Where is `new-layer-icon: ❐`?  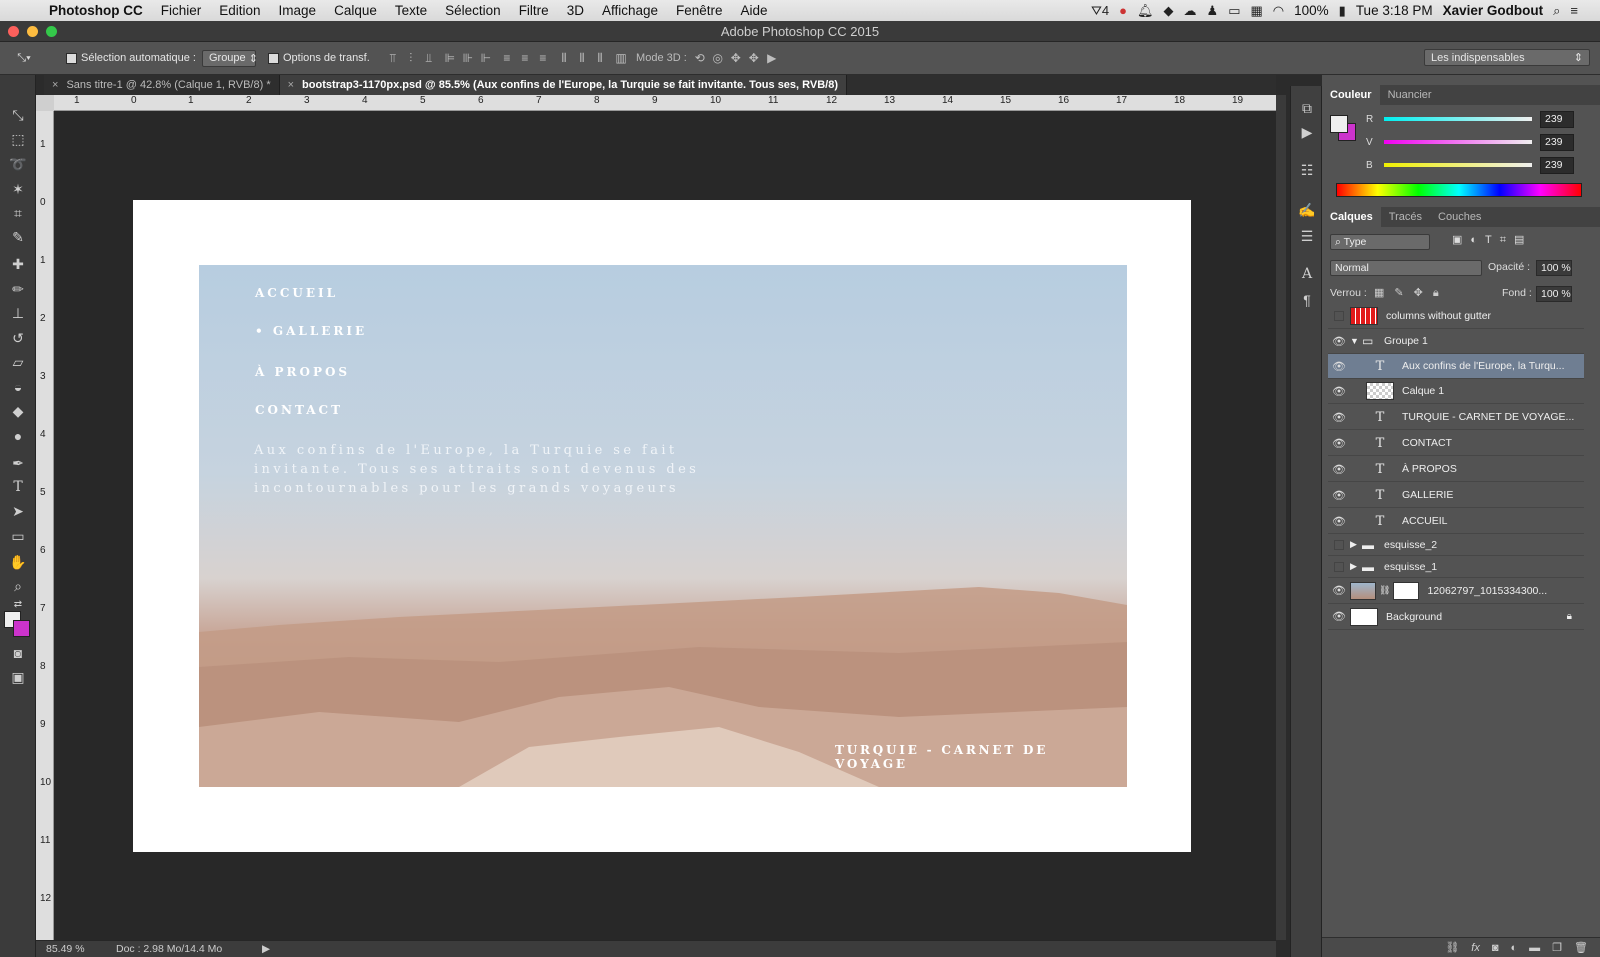 new-layer-icon: ❐ is located at coordinates (1557, 947).